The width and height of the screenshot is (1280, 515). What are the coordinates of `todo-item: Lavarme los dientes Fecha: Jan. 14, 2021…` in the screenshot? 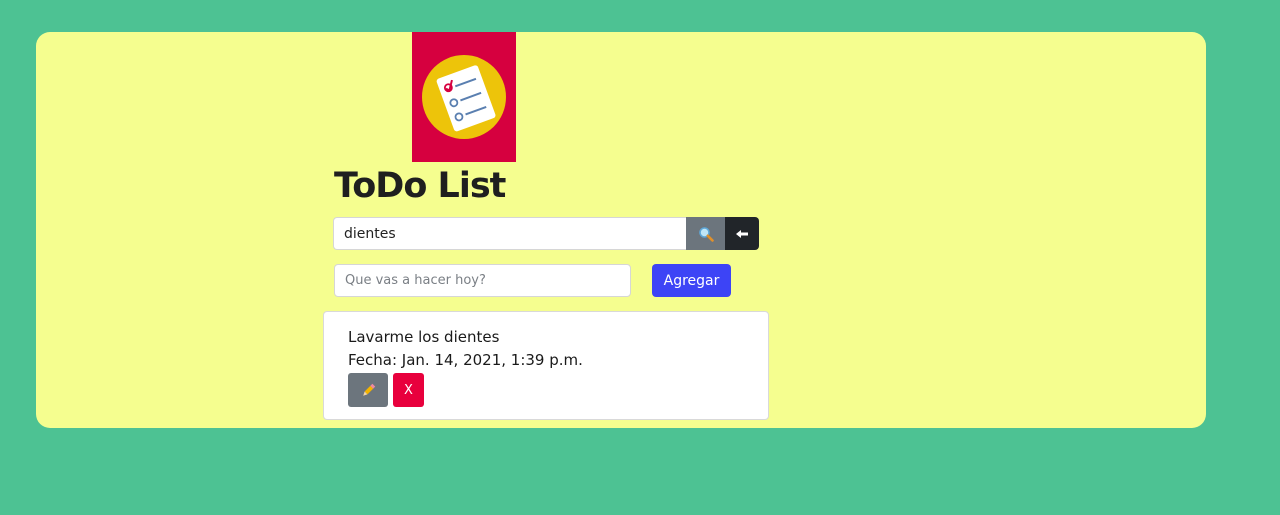 It's located at (546, 365).